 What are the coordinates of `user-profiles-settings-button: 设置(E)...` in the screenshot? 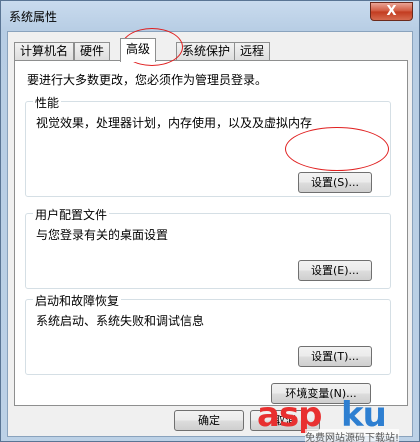 It's located at (335, 270).